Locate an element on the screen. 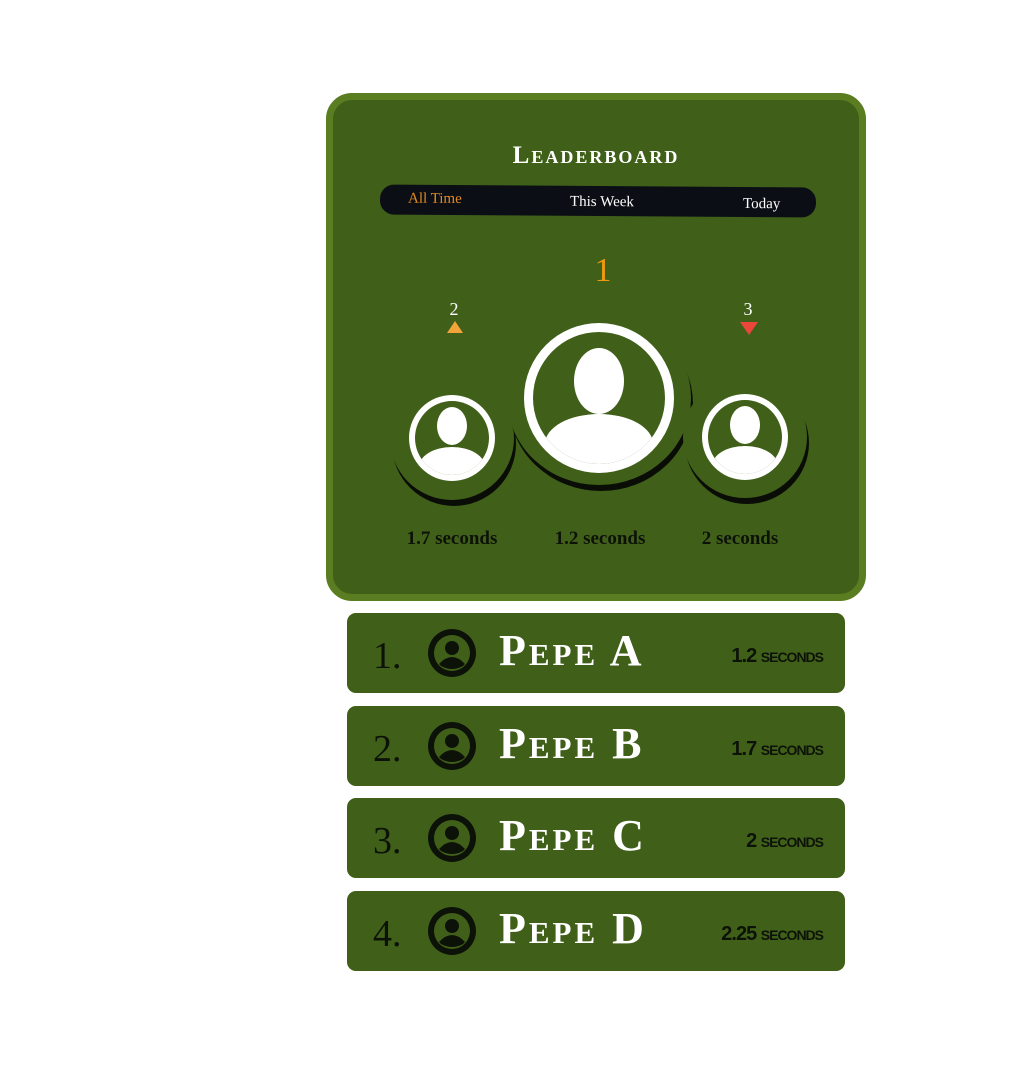 The width and height of the screenshot is (1013, 1080). leaderboard-row: 3. Pepe C 2 seconds is located at coordinates (596, 838).